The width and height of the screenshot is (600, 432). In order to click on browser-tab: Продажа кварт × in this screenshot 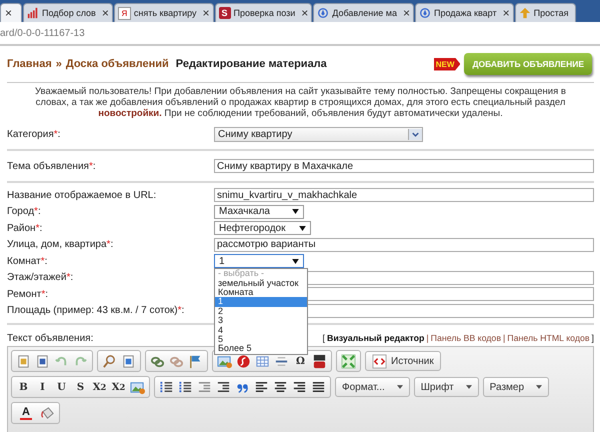, I will do `click(464, 12)`.